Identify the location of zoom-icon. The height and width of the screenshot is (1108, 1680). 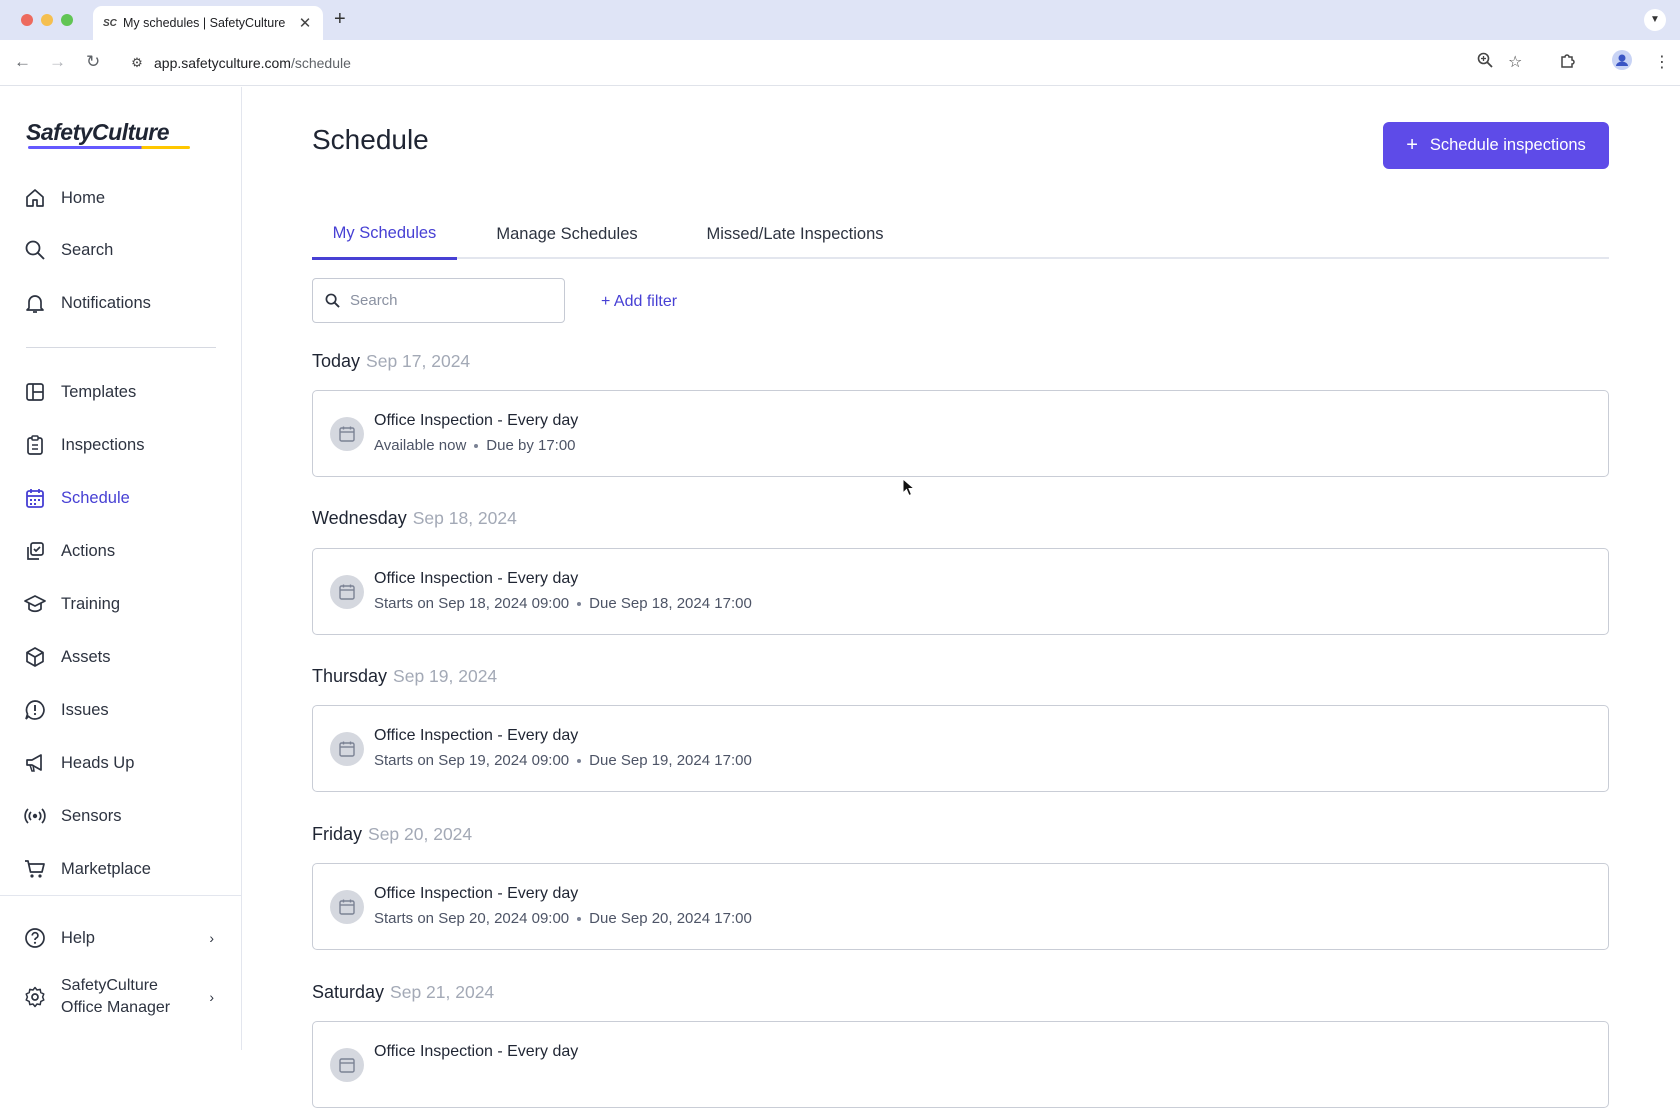
(1485, 62).